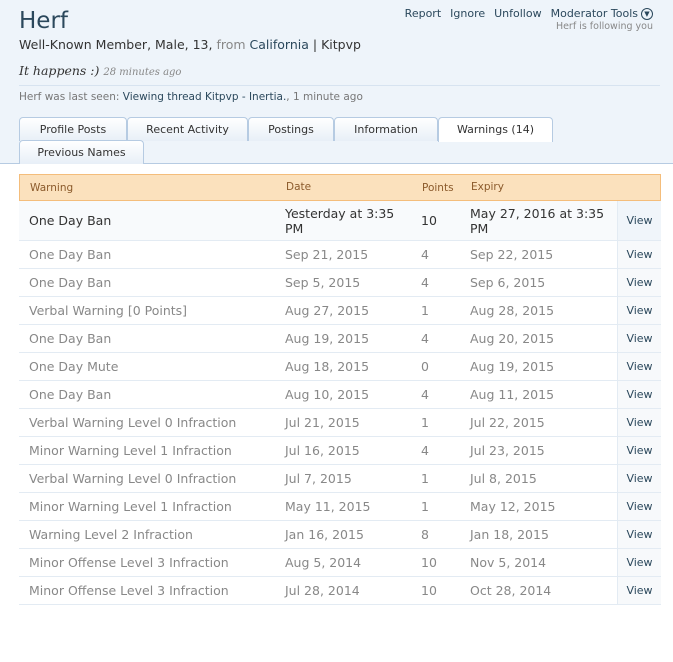 The height and width of the screenshot is (662, 673). What do you see at coordinates (513, 506) in the screenshot?
I see `expiry-cell: May 12, 2015` at bounding box center [513, 506].